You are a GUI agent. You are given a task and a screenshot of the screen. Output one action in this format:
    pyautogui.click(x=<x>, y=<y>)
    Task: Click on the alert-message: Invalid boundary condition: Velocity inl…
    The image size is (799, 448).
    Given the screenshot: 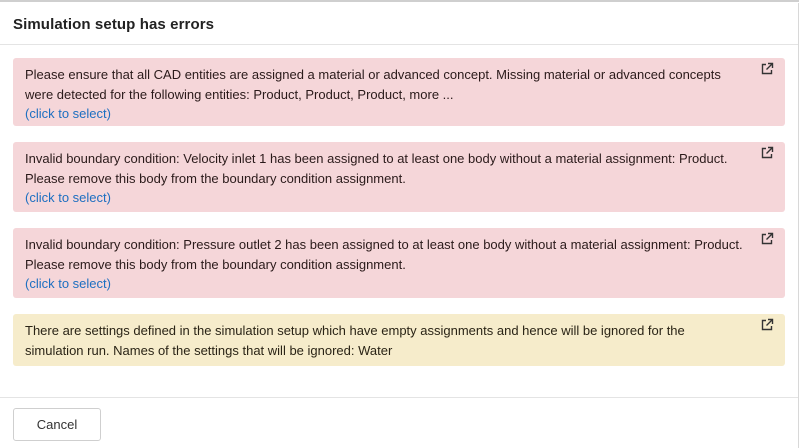 What is the action you would take?
    pyautogui.click(x=376, y=168)
    